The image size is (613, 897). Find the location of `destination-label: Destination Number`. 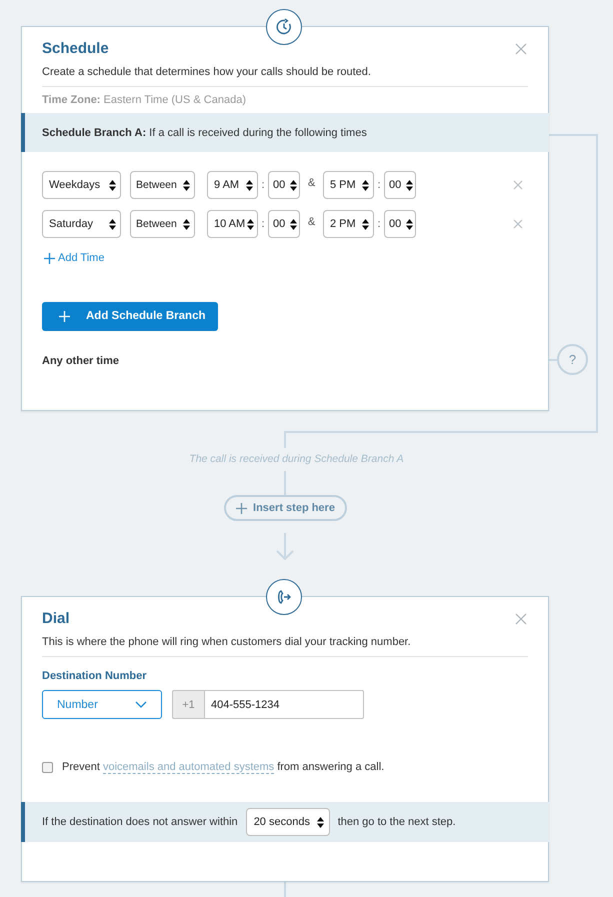

destination-label: Destination Number is located at coordinates (95, 676).